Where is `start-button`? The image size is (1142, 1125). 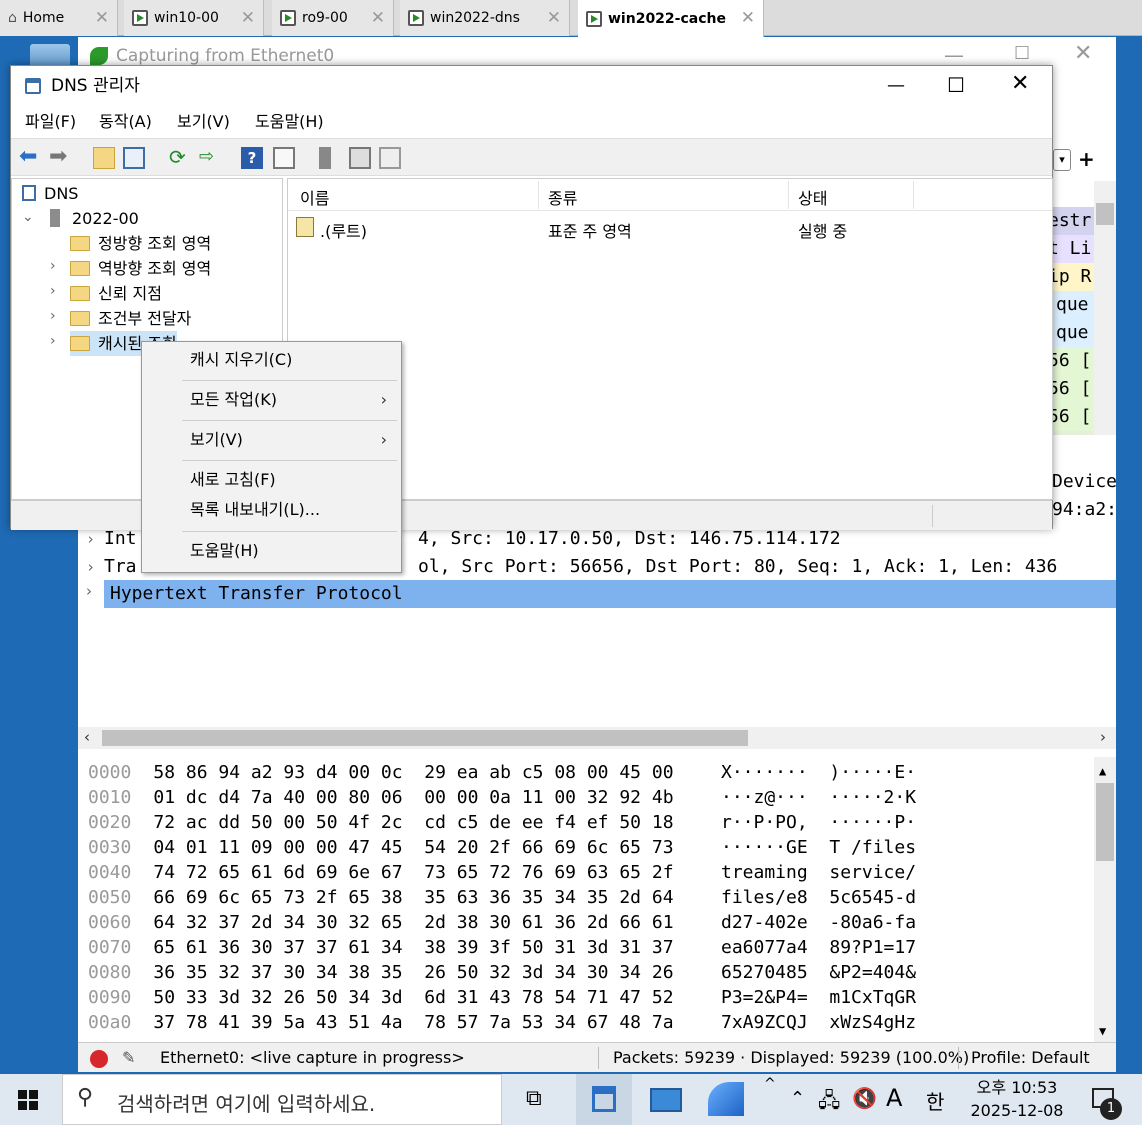 start-button is located at coordinates (30, 1099).